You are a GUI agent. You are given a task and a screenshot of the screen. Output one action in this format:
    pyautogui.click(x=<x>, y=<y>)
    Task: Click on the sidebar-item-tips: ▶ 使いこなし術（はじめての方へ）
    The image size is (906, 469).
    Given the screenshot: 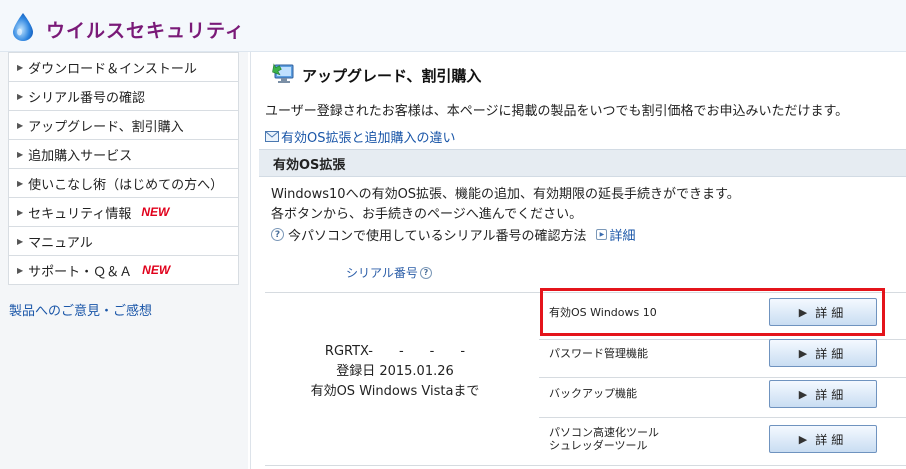 What is the action you would take?
    pyautogui.click(x=123, y=183)
    